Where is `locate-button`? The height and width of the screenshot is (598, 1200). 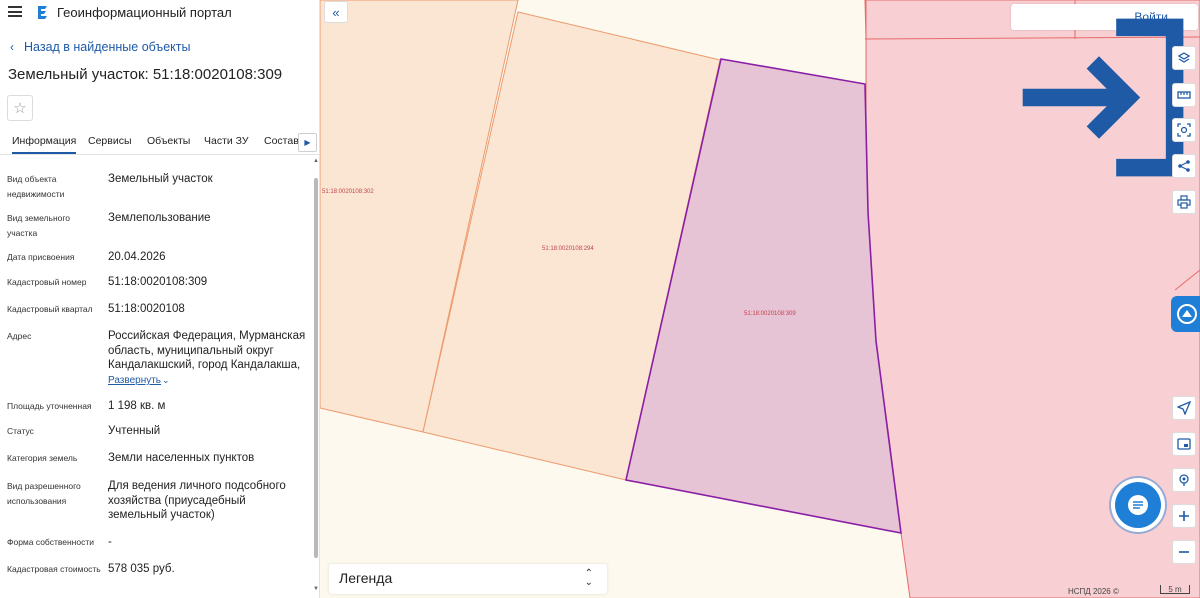 locate-button is located at coordinates (1184, 480).